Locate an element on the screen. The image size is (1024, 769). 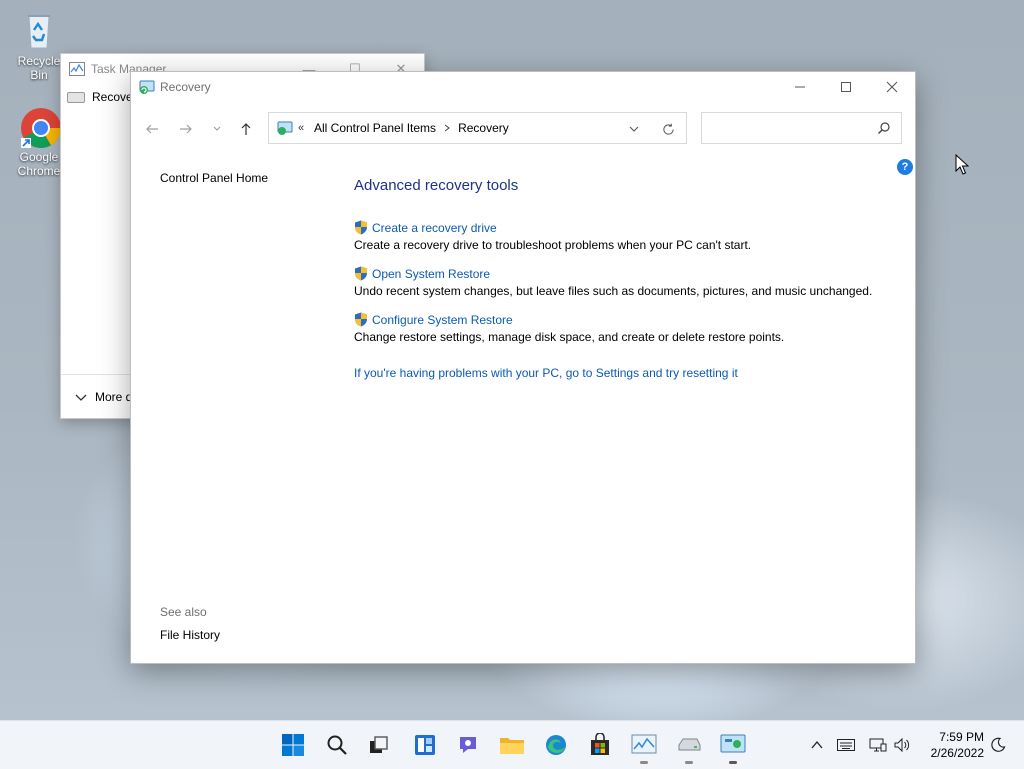
window-titlebar: Recovery is located at coordinates (523, 87).